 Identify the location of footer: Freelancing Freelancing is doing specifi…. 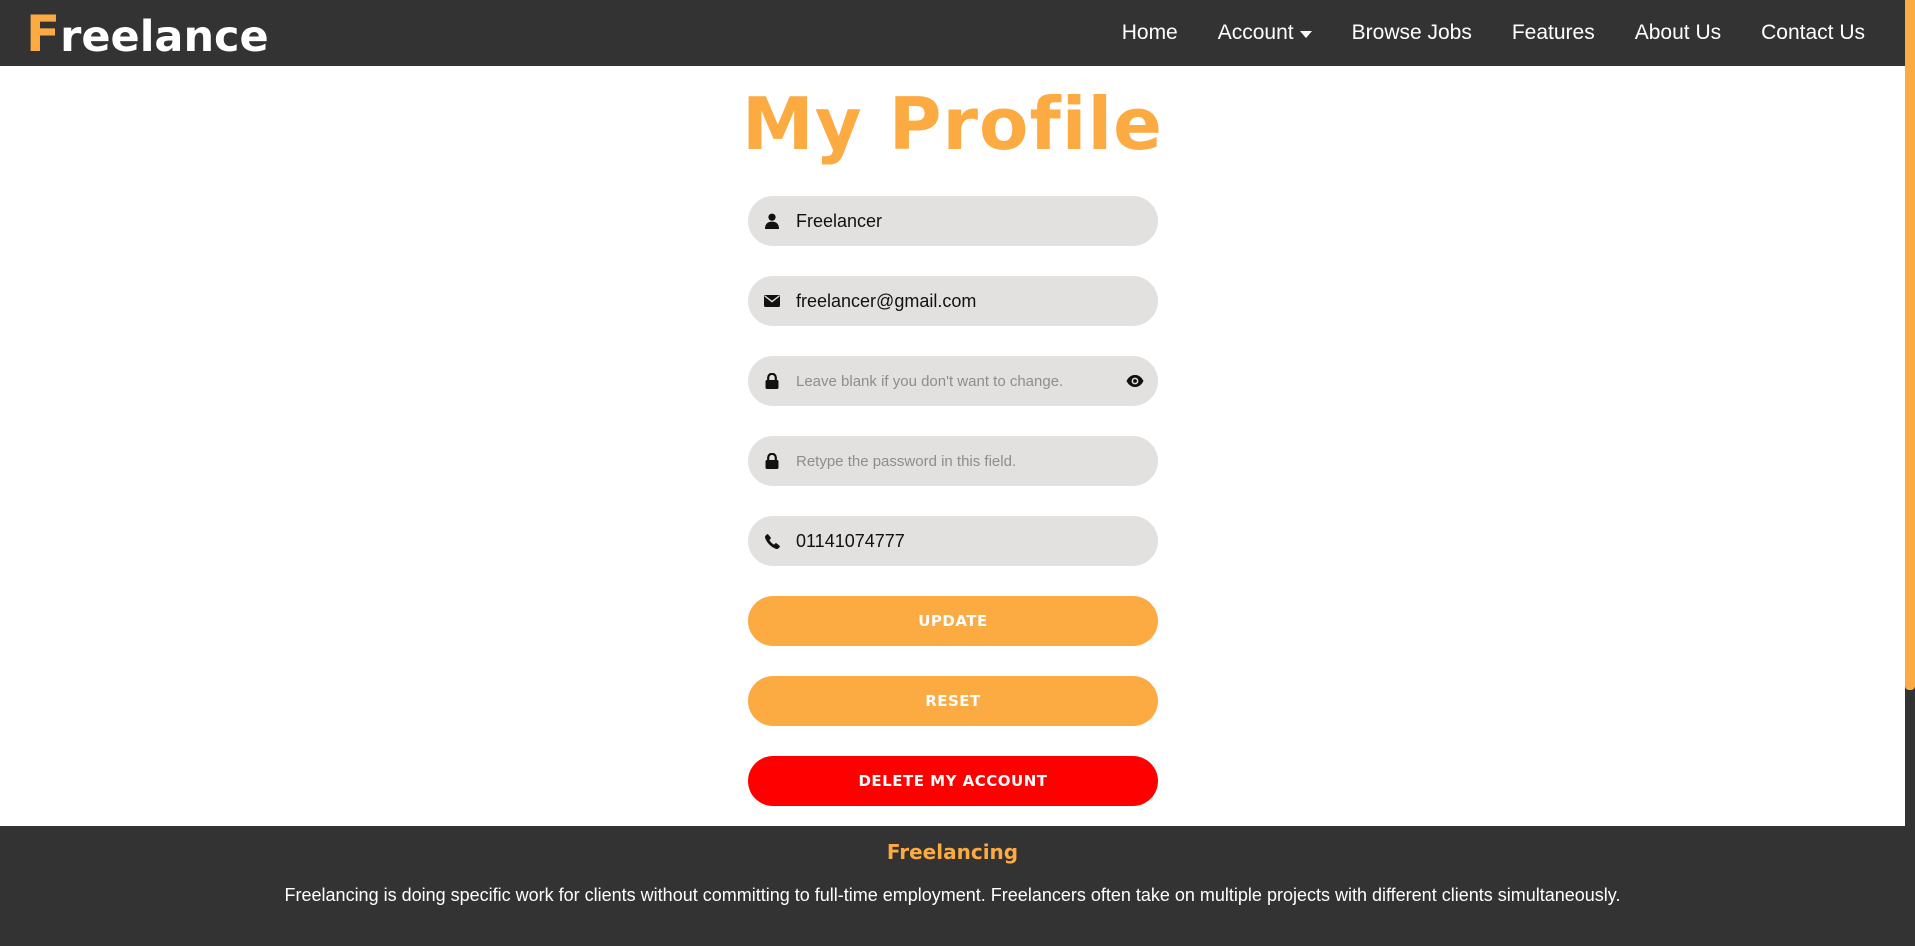
(952, 886).